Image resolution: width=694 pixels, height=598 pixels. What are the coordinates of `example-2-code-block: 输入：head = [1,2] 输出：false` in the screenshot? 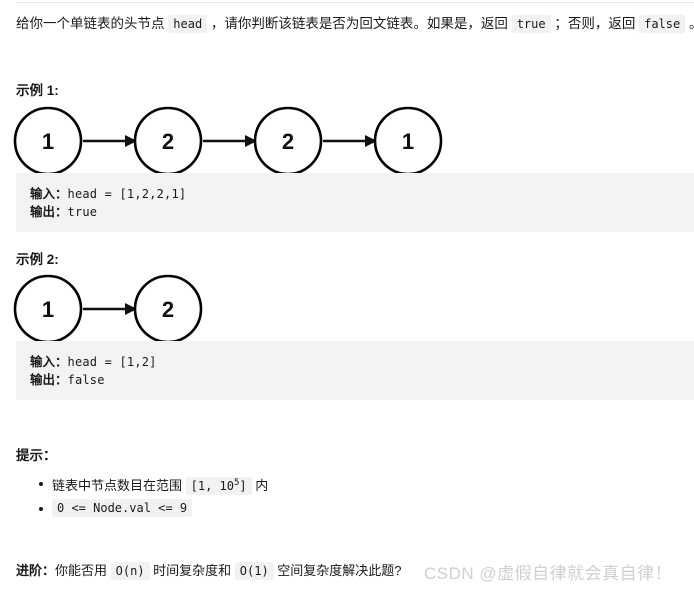 It's located at (355, 370).